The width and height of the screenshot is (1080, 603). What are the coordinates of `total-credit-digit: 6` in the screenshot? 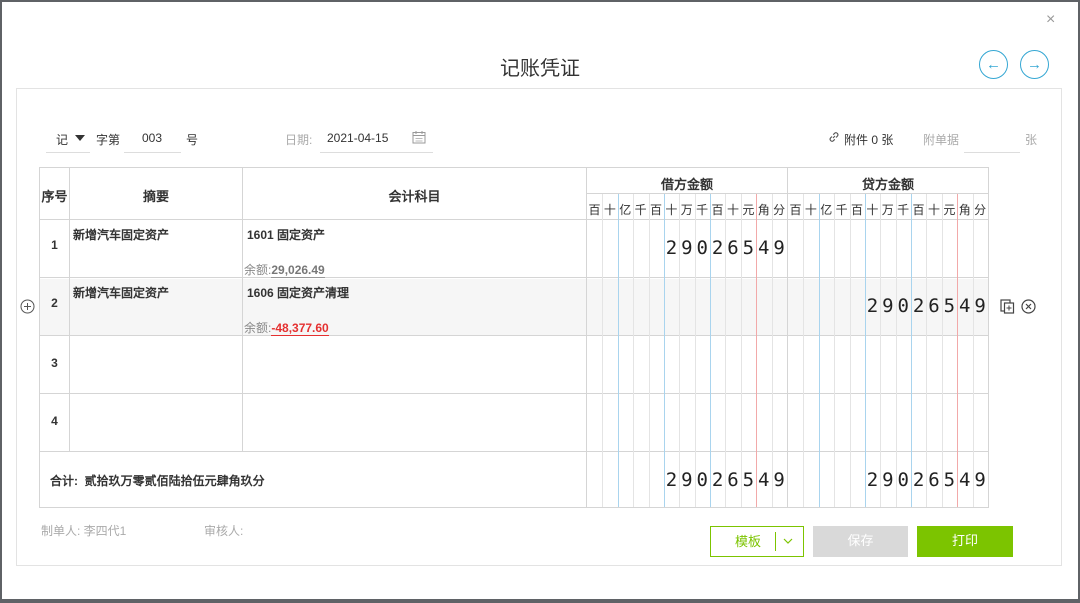 It's located at (934, 480).